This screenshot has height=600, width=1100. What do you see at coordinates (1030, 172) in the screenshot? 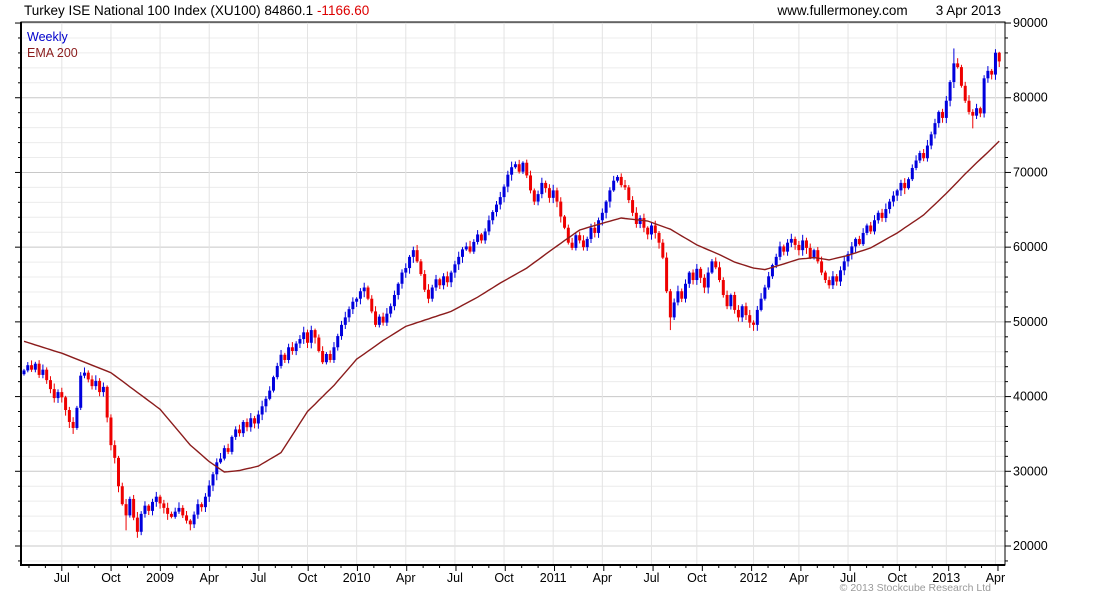
I see `y-tick-label: 70000` at bounding box center [1030, 172].